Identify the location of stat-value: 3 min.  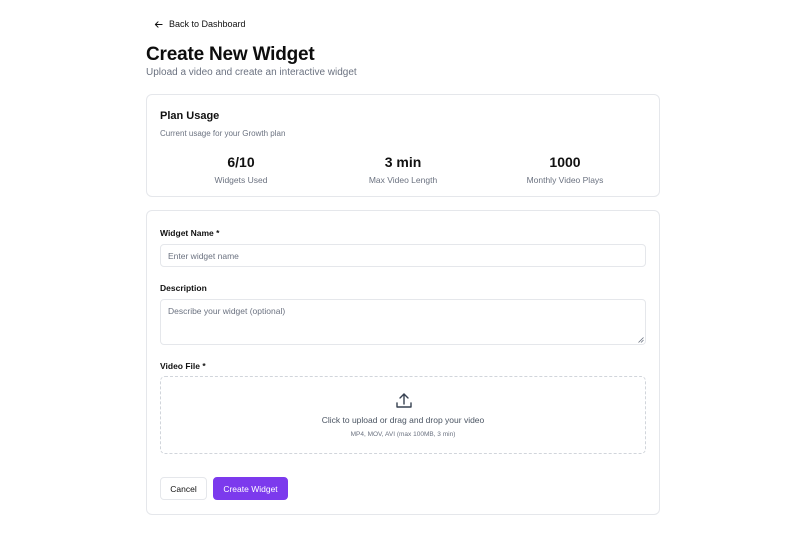
(403, 162).